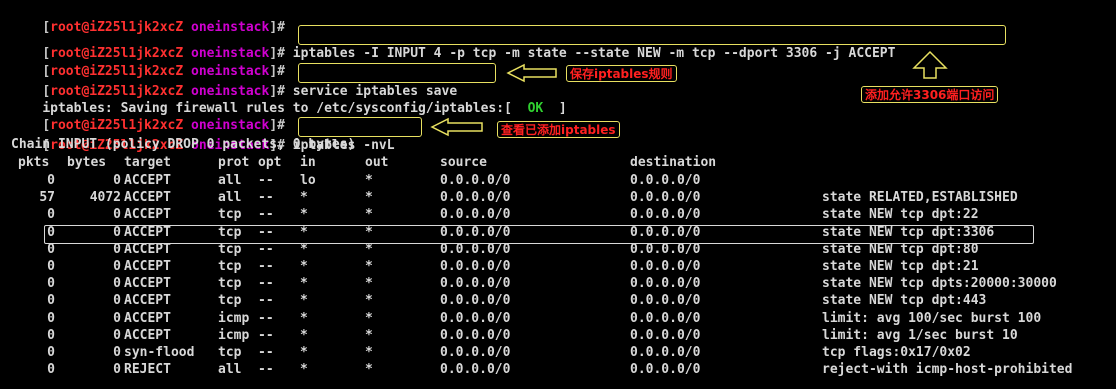  What do you see at coordinates (558, 129) in the screenshot?
I see `annotation-list: 查看已添加iptables` at bounding box center [558, 129].